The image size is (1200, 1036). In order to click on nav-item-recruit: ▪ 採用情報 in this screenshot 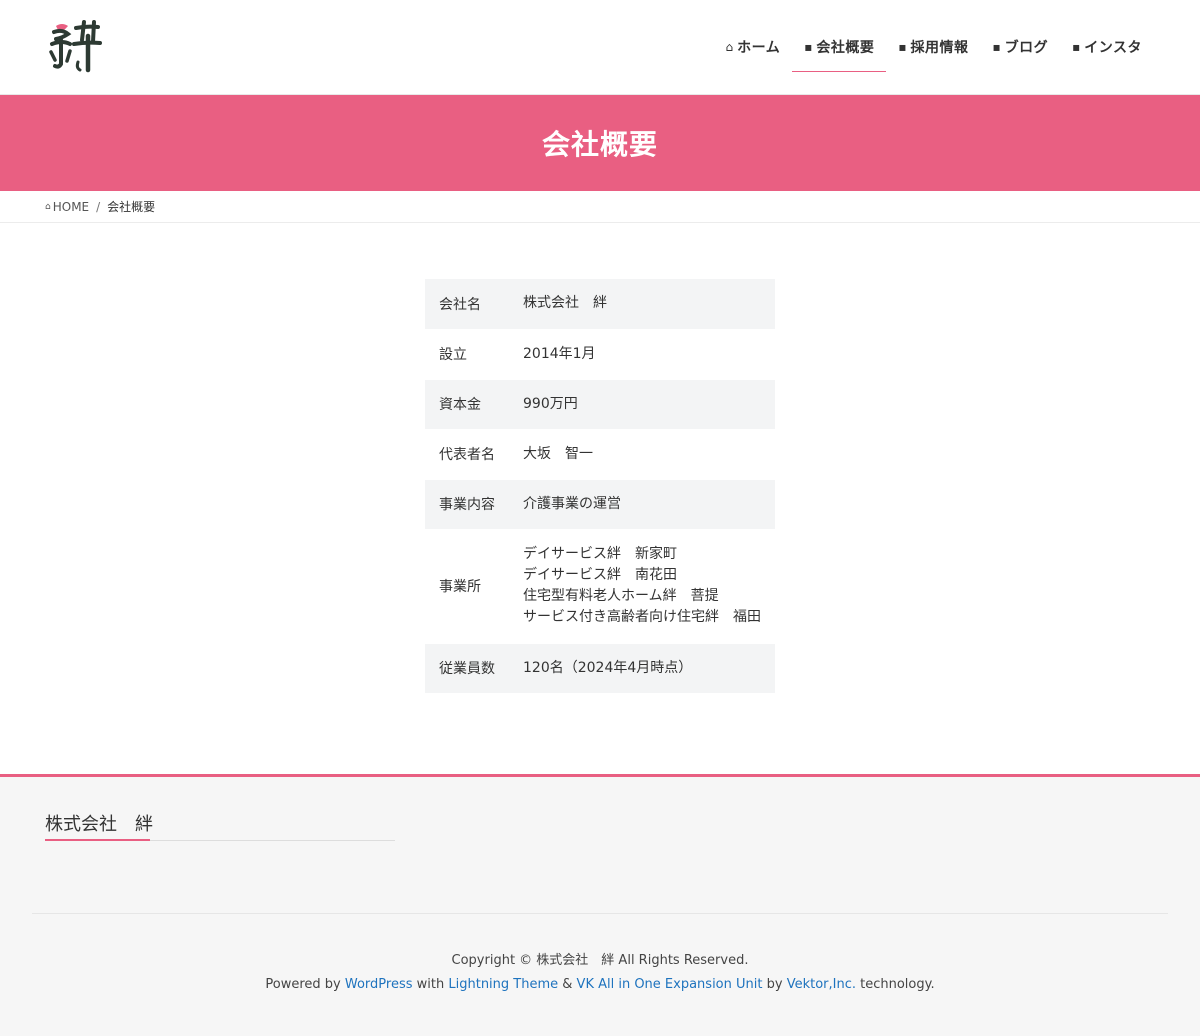, I will do `click(933, 47)`.